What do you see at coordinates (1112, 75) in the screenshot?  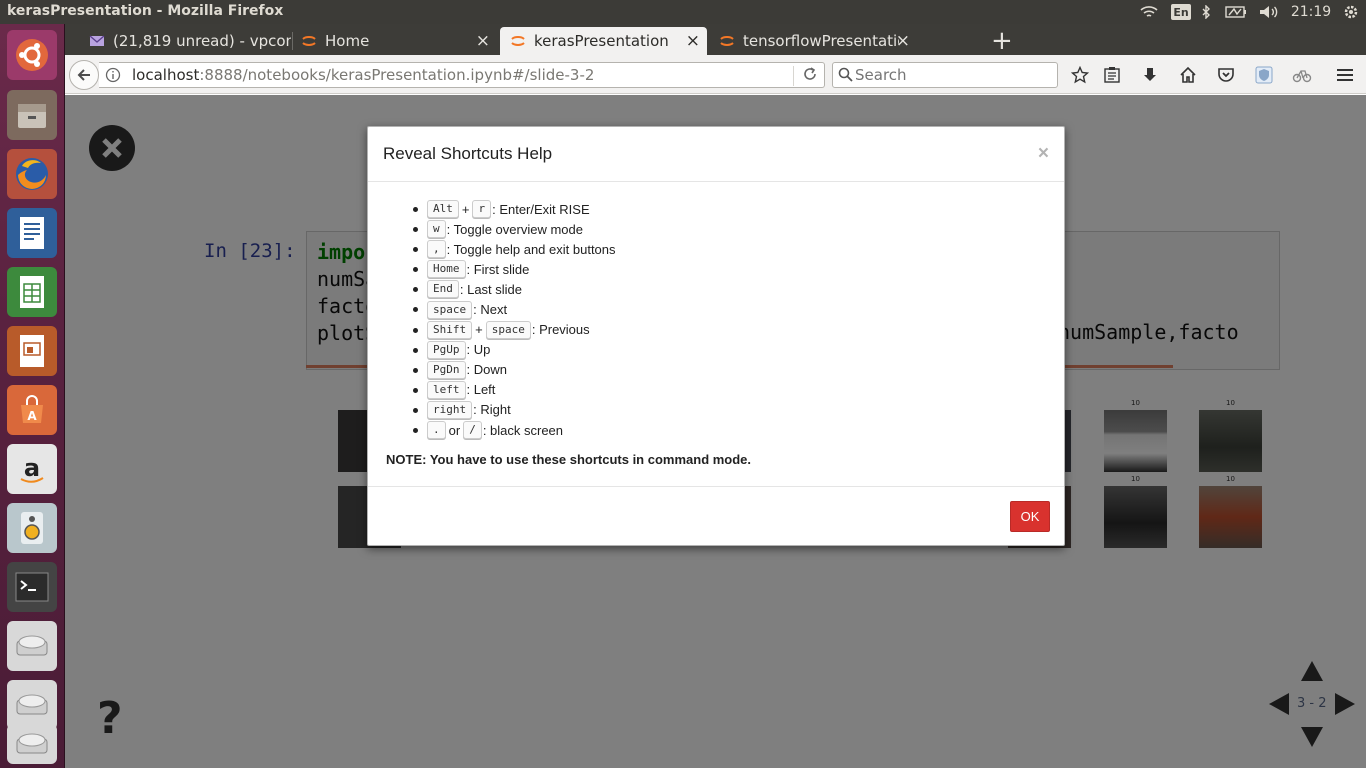 I see `reading-list-icon` at bounding box center [1112, 75].